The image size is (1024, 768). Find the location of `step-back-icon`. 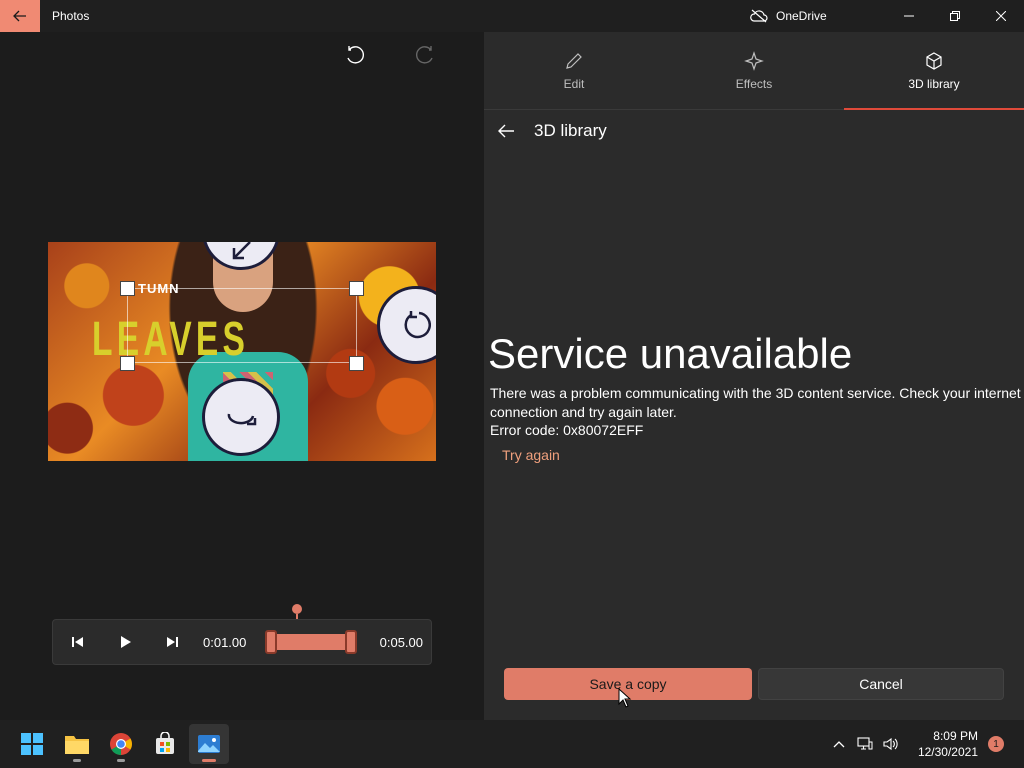

step-back-icon is located at coordinates (77, 642).